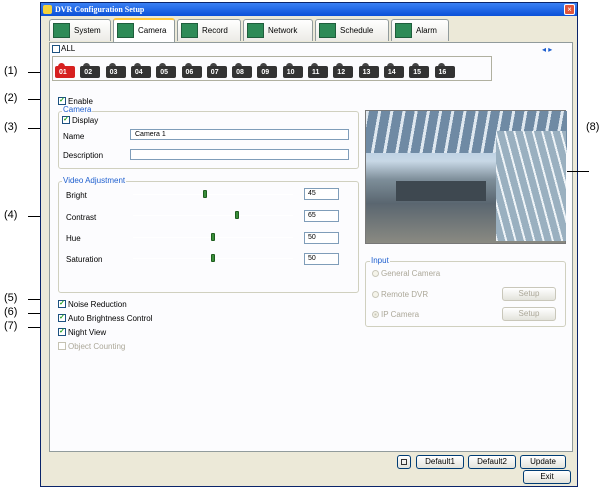 The image size is (609, 488). I want to click on callout-7: (7), so click(11, 326).